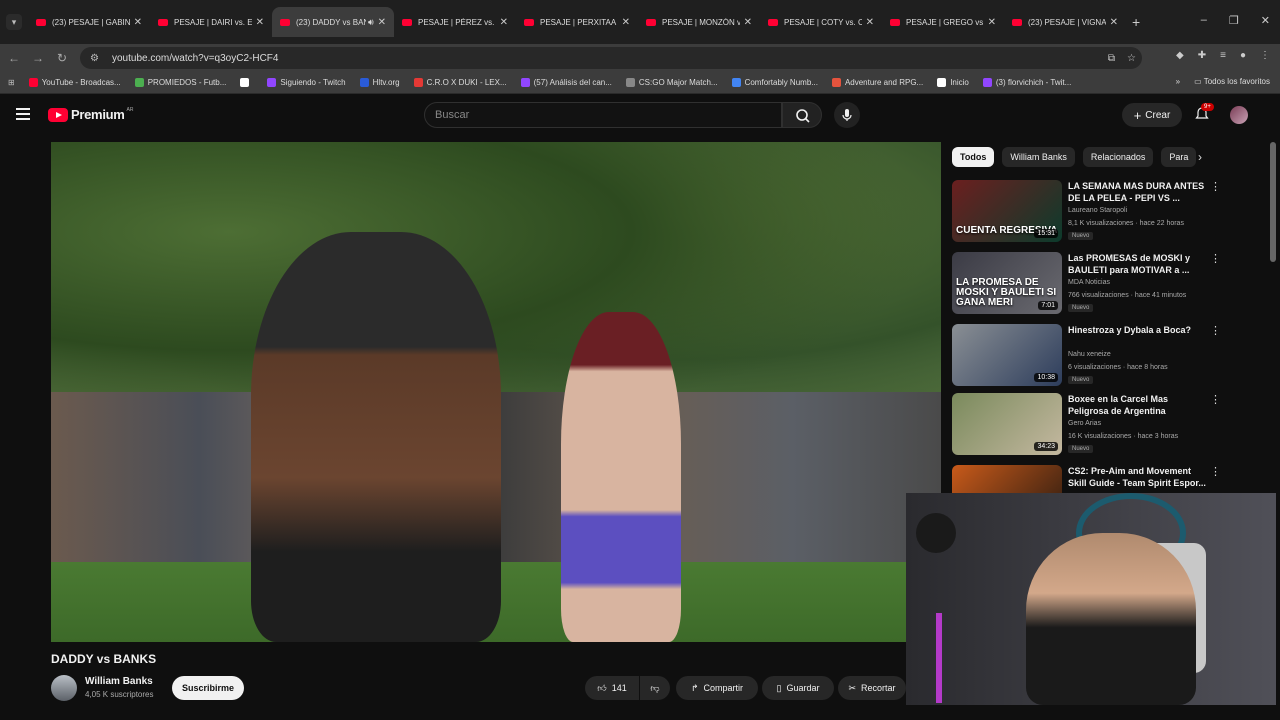 This screenshot has height=720, width=1280. I want to click on browser-tab: PESAJE | DAIRI vs. ESPI ✕, so click(211, 22).